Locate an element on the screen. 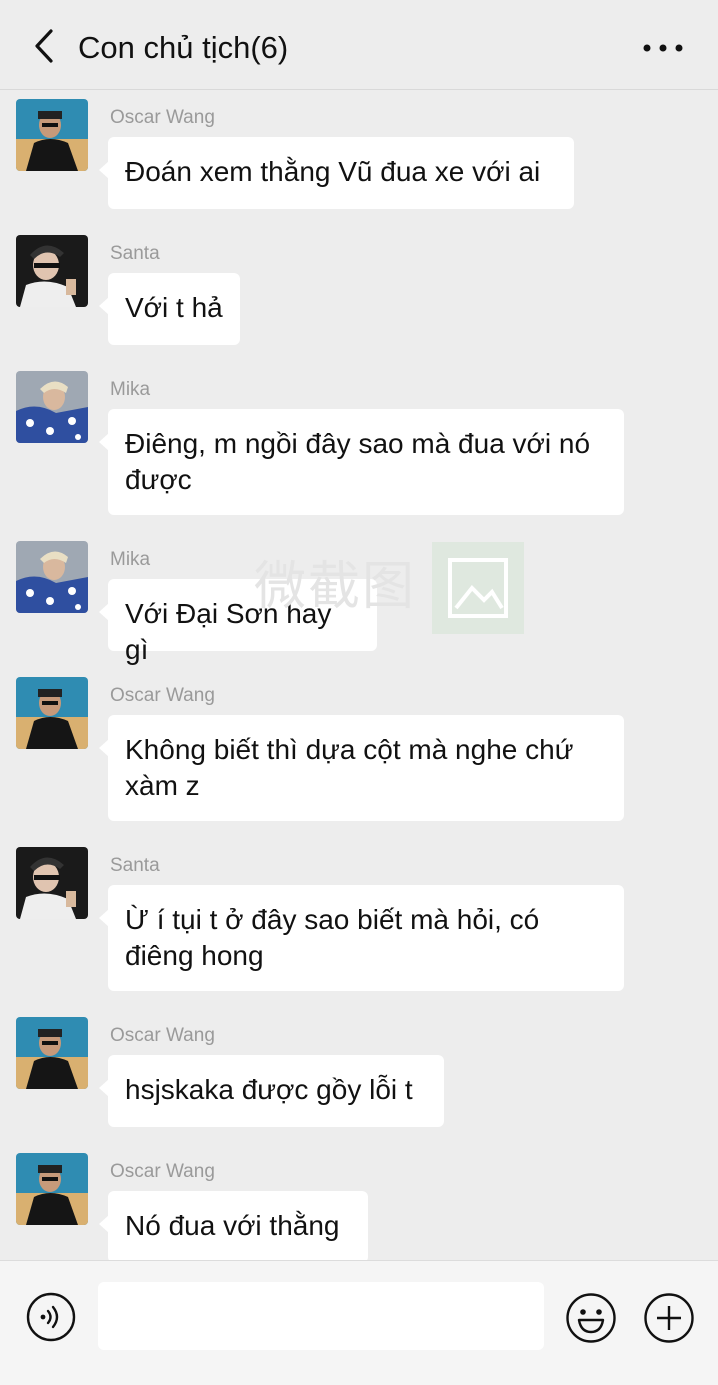 The width and height of the screenshot is (718, 1385). message-text: Đoán xem thằng Vũ đua xe với ai is located at coordinates (333, 171).